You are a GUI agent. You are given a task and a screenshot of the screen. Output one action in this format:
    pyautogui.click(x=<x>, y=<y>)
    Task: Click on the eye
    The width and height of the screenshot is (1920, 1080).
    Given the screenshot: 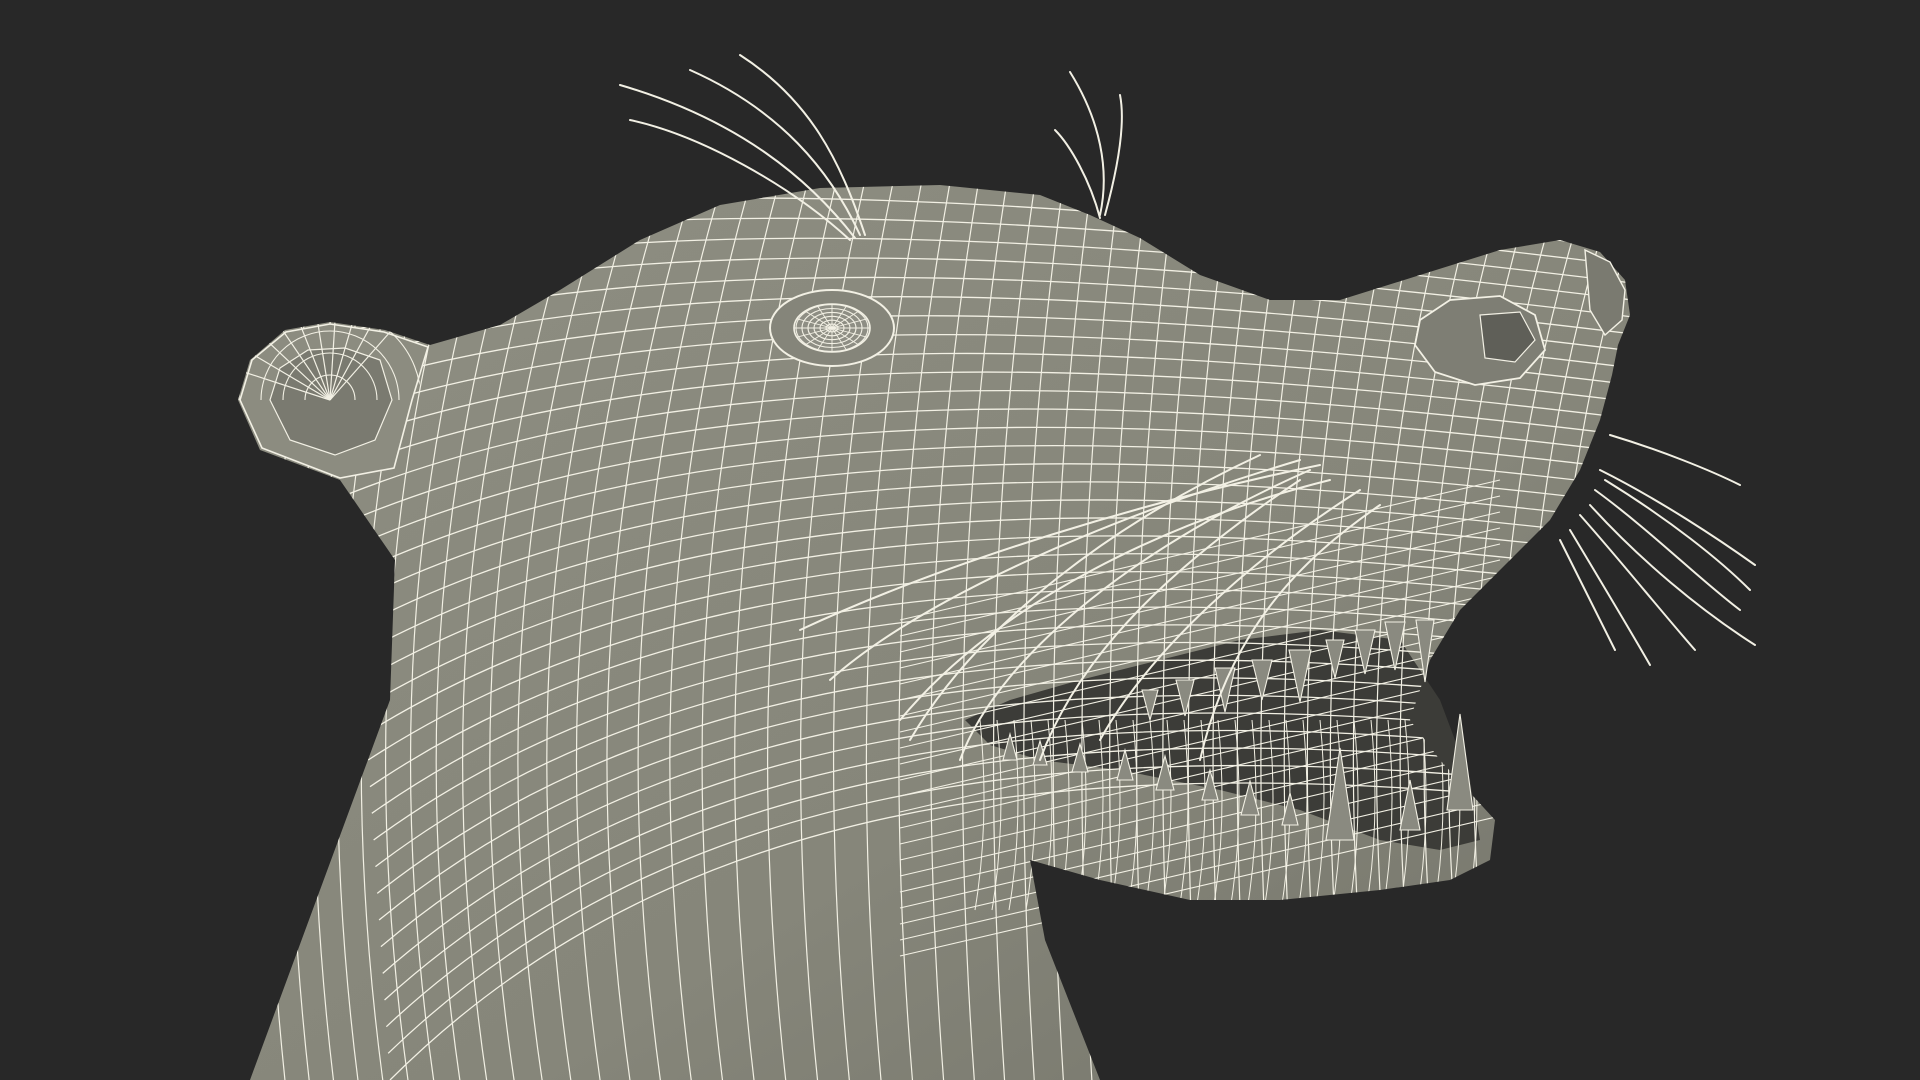 What is the action you would take?
    pyautogui.click(x=832, y=328)
    